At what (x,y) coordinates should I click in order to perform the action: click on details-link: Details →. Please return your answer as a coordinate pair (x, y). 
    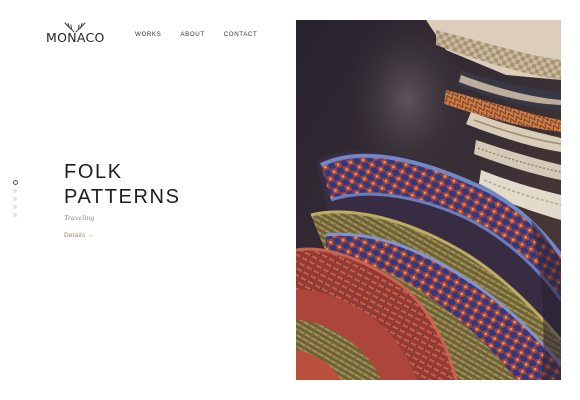
    Looking at the image, I should click on (79, 235).